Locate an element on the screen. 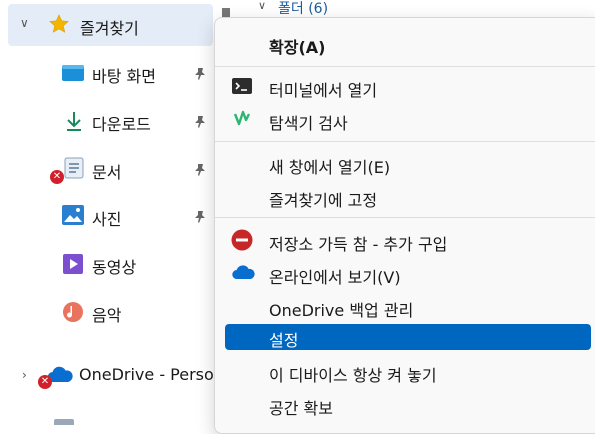  menu-item-free-up-space: 공간 확보 is located at coordinates (408, 404).